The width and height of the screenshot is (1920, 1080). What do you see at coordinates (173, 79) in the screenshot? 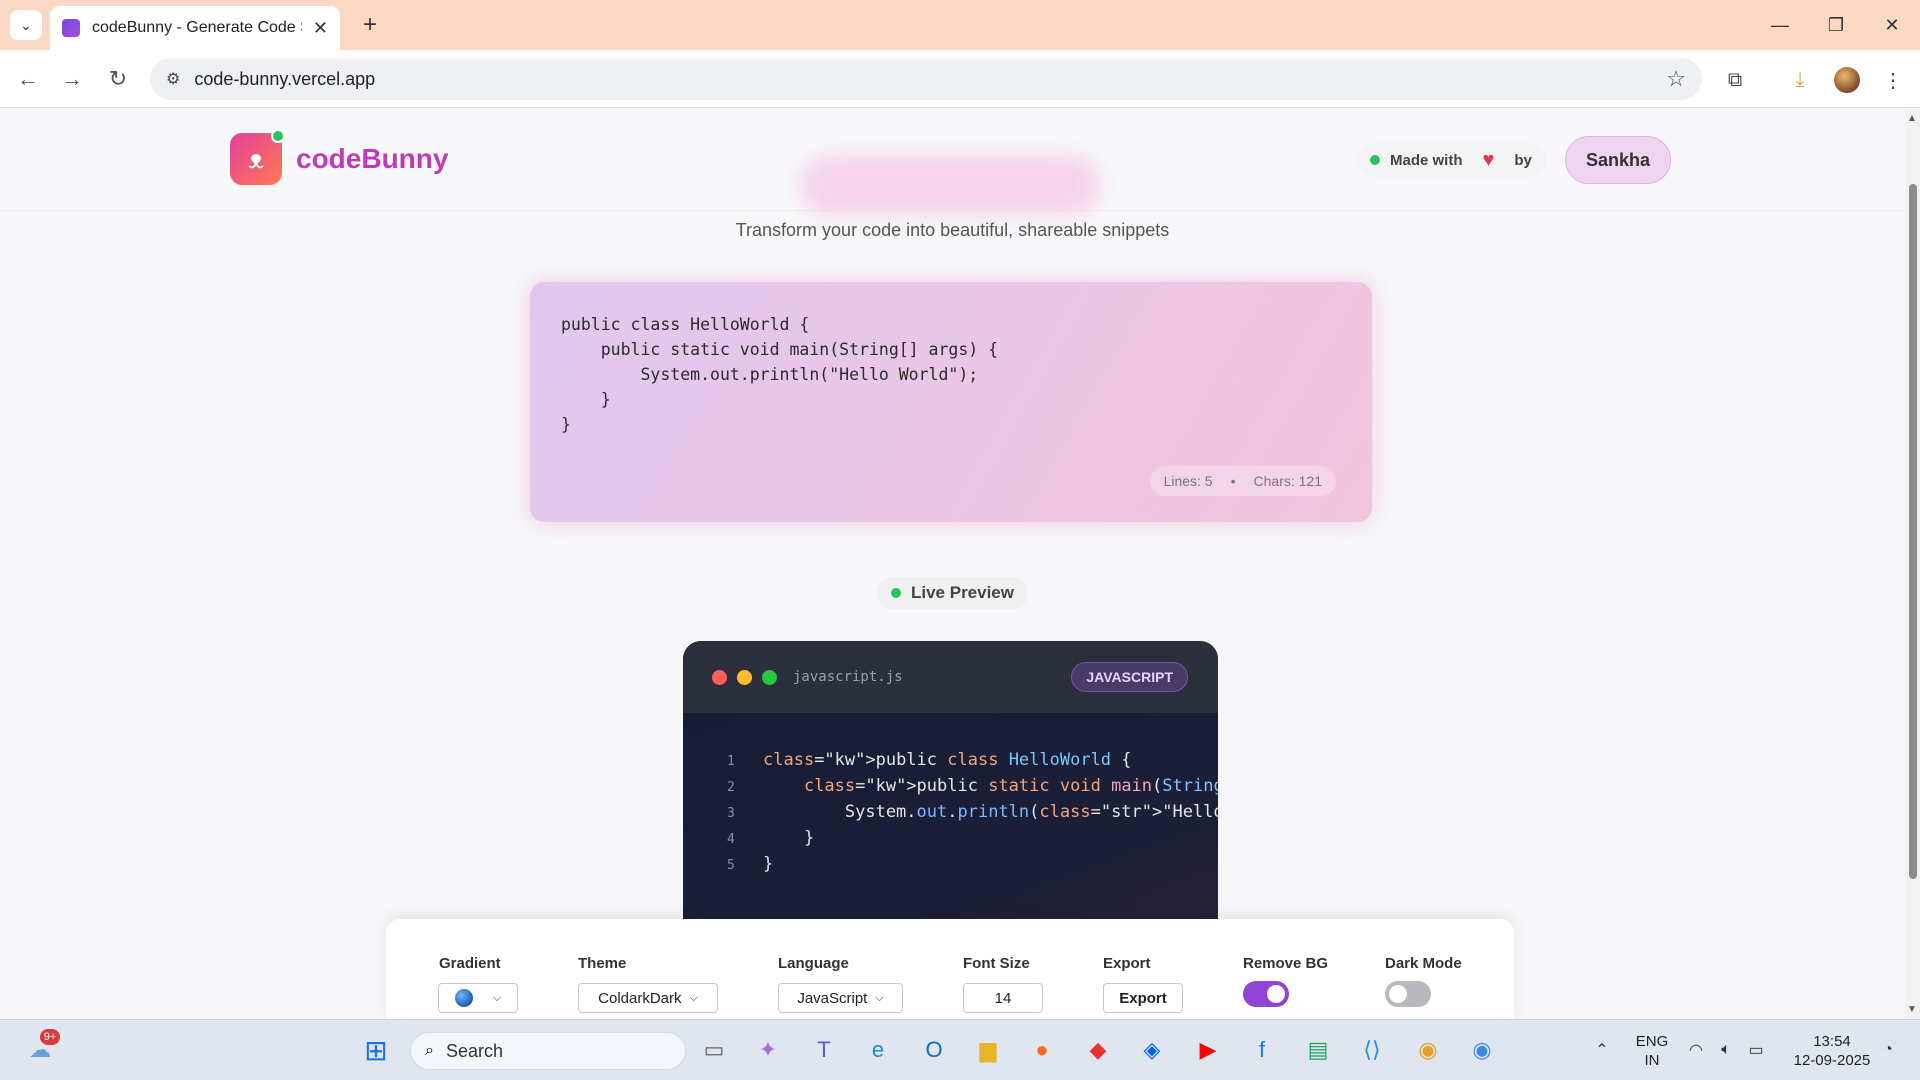
I see `site-info-icon: ⚙` at bounding box center [173, 79].